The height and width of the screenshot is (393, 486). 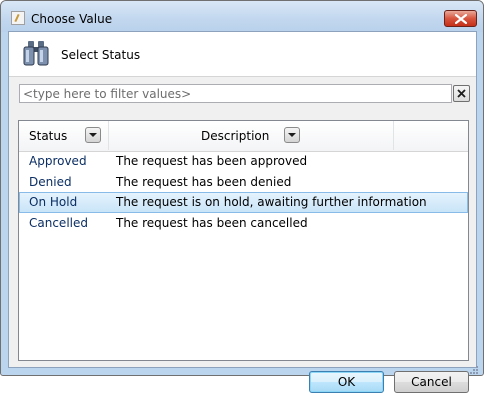 I want to click on ok-button: OK, so click(x=346, y=382).